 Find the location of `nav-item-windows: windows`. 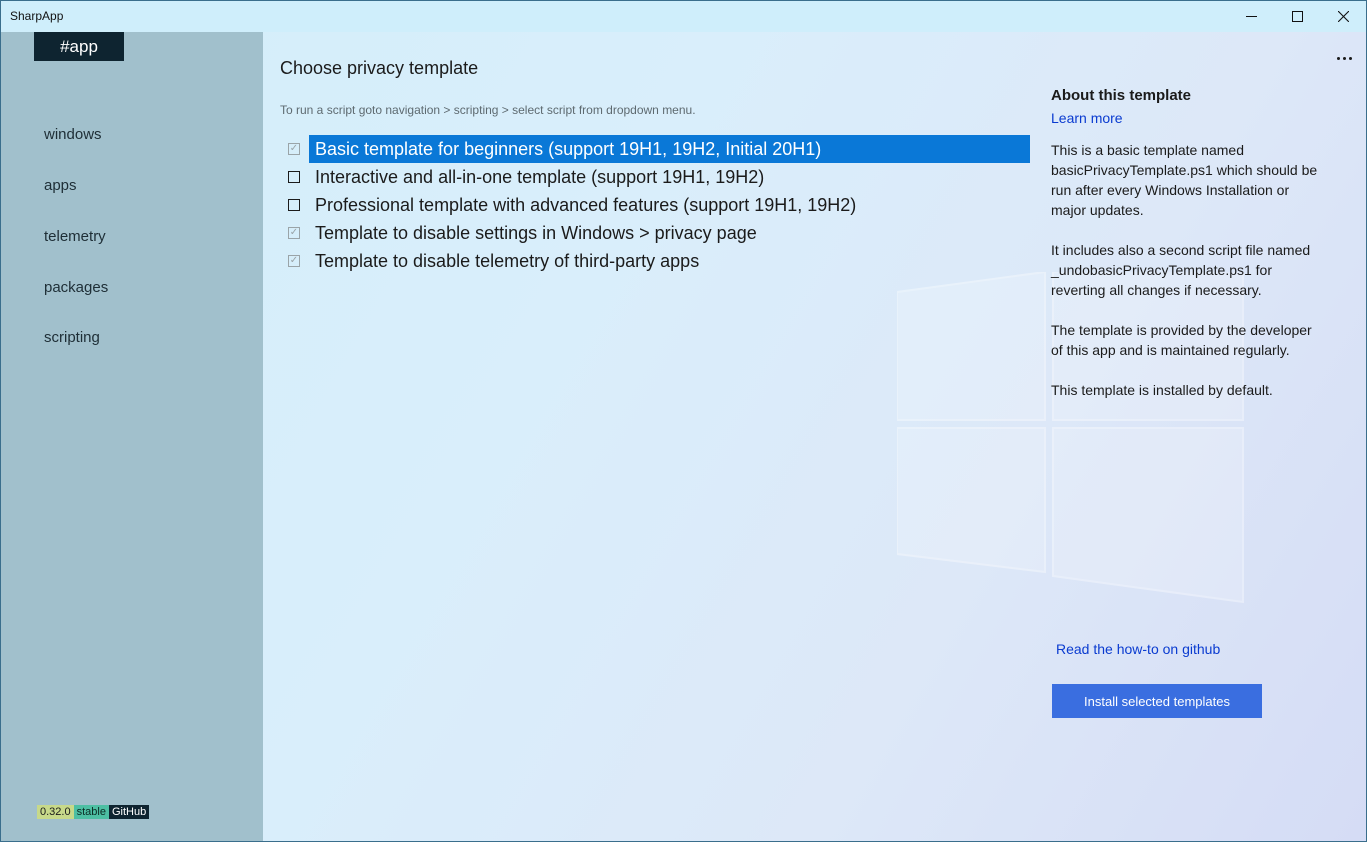

nav-item-windows: windows is located at coordinates (73, 134).